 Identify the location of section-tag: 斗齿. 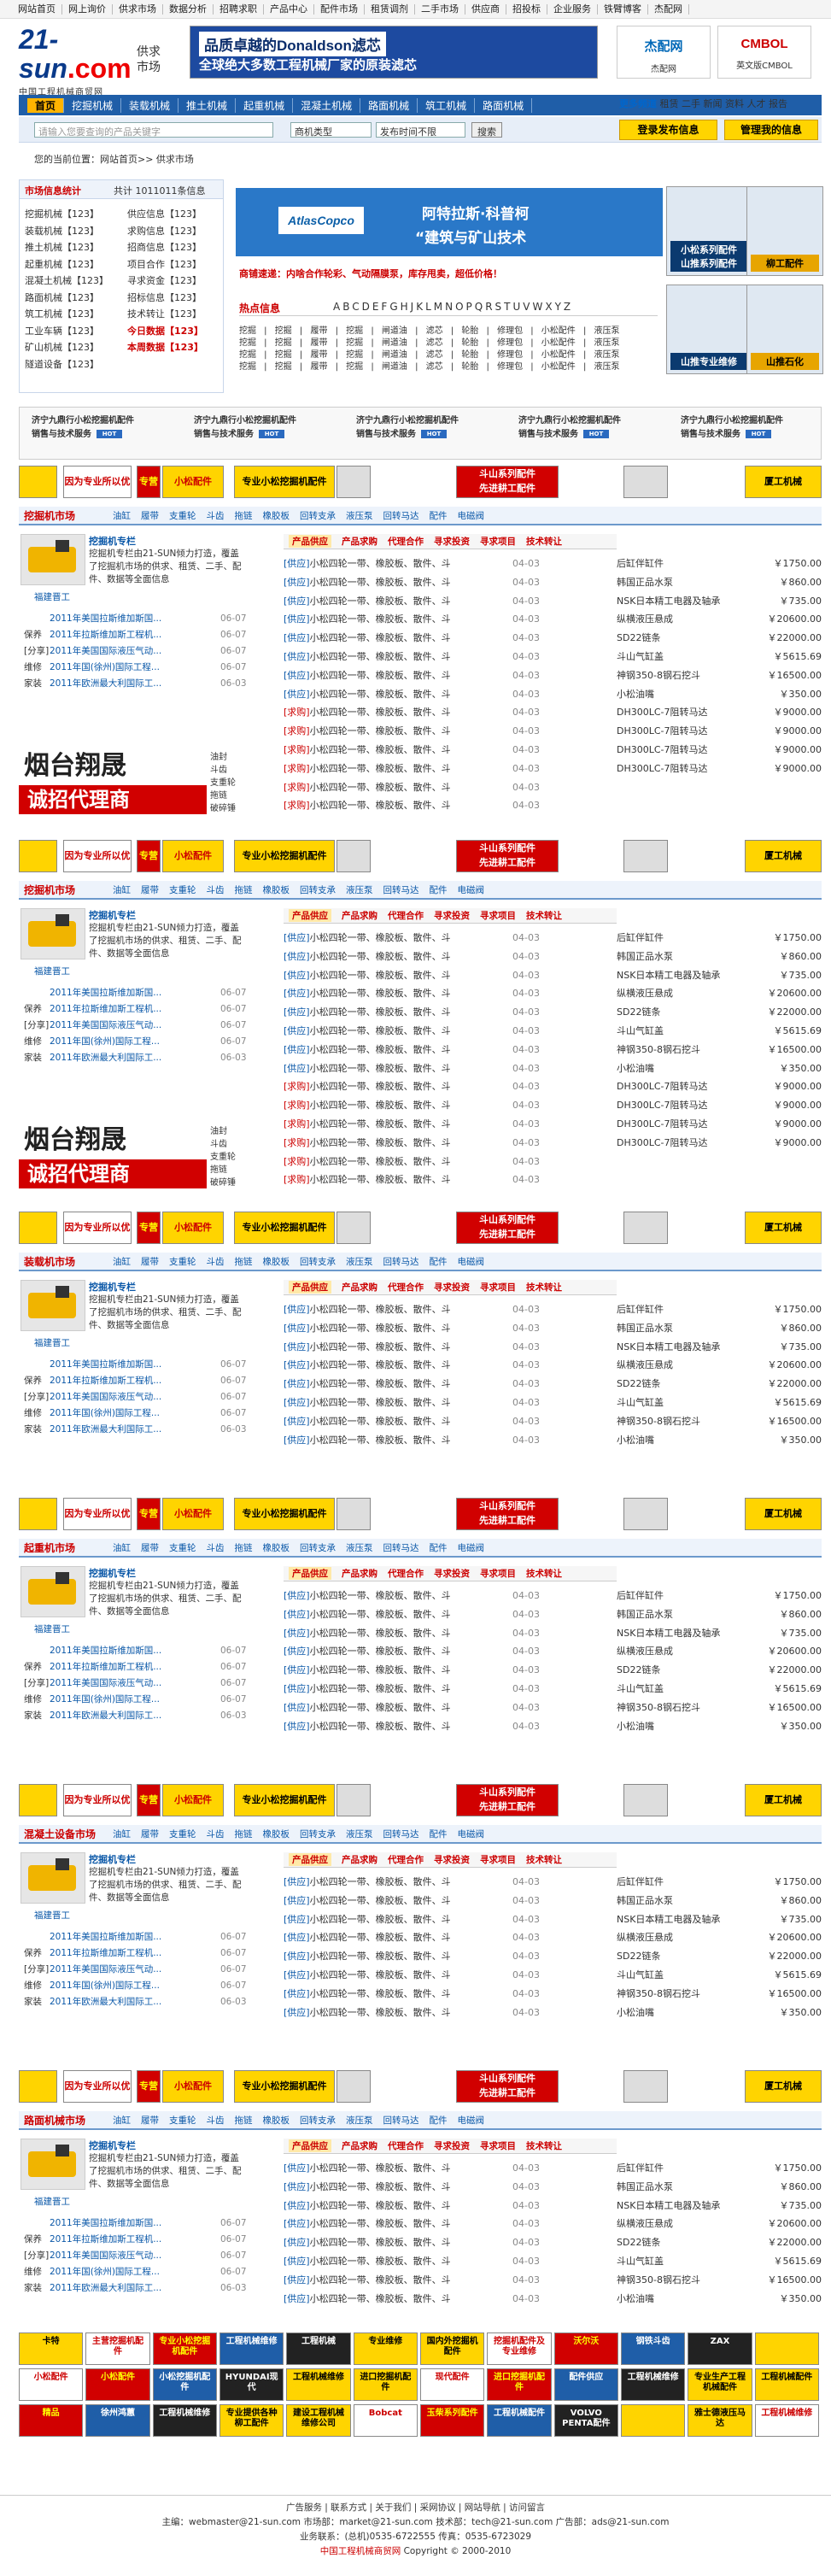
(216, 1834).